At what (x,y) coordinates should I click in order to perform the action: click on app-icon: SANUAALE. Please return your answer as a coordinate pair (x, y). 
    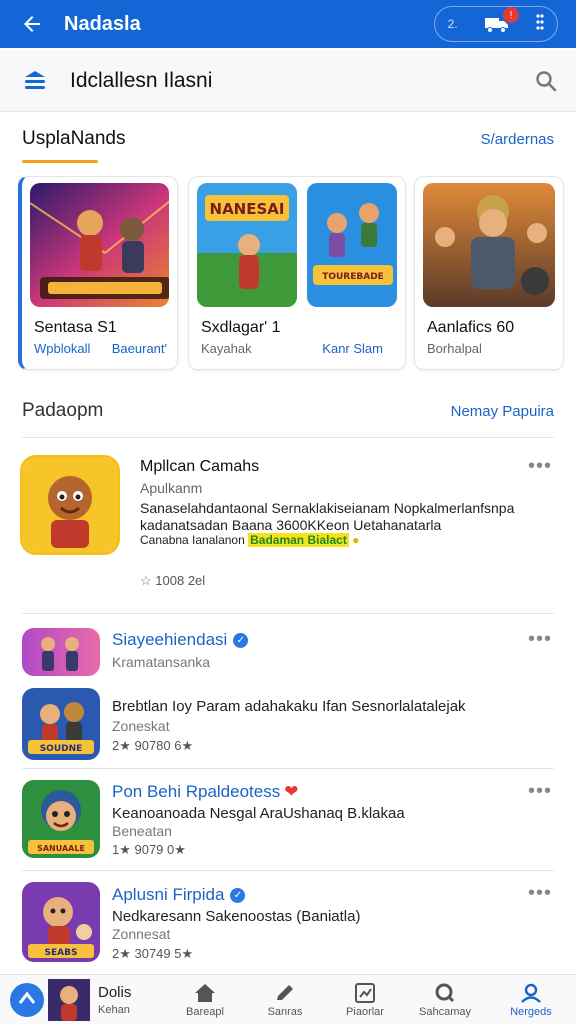
    Looking at the image, I should click on (61, 819).